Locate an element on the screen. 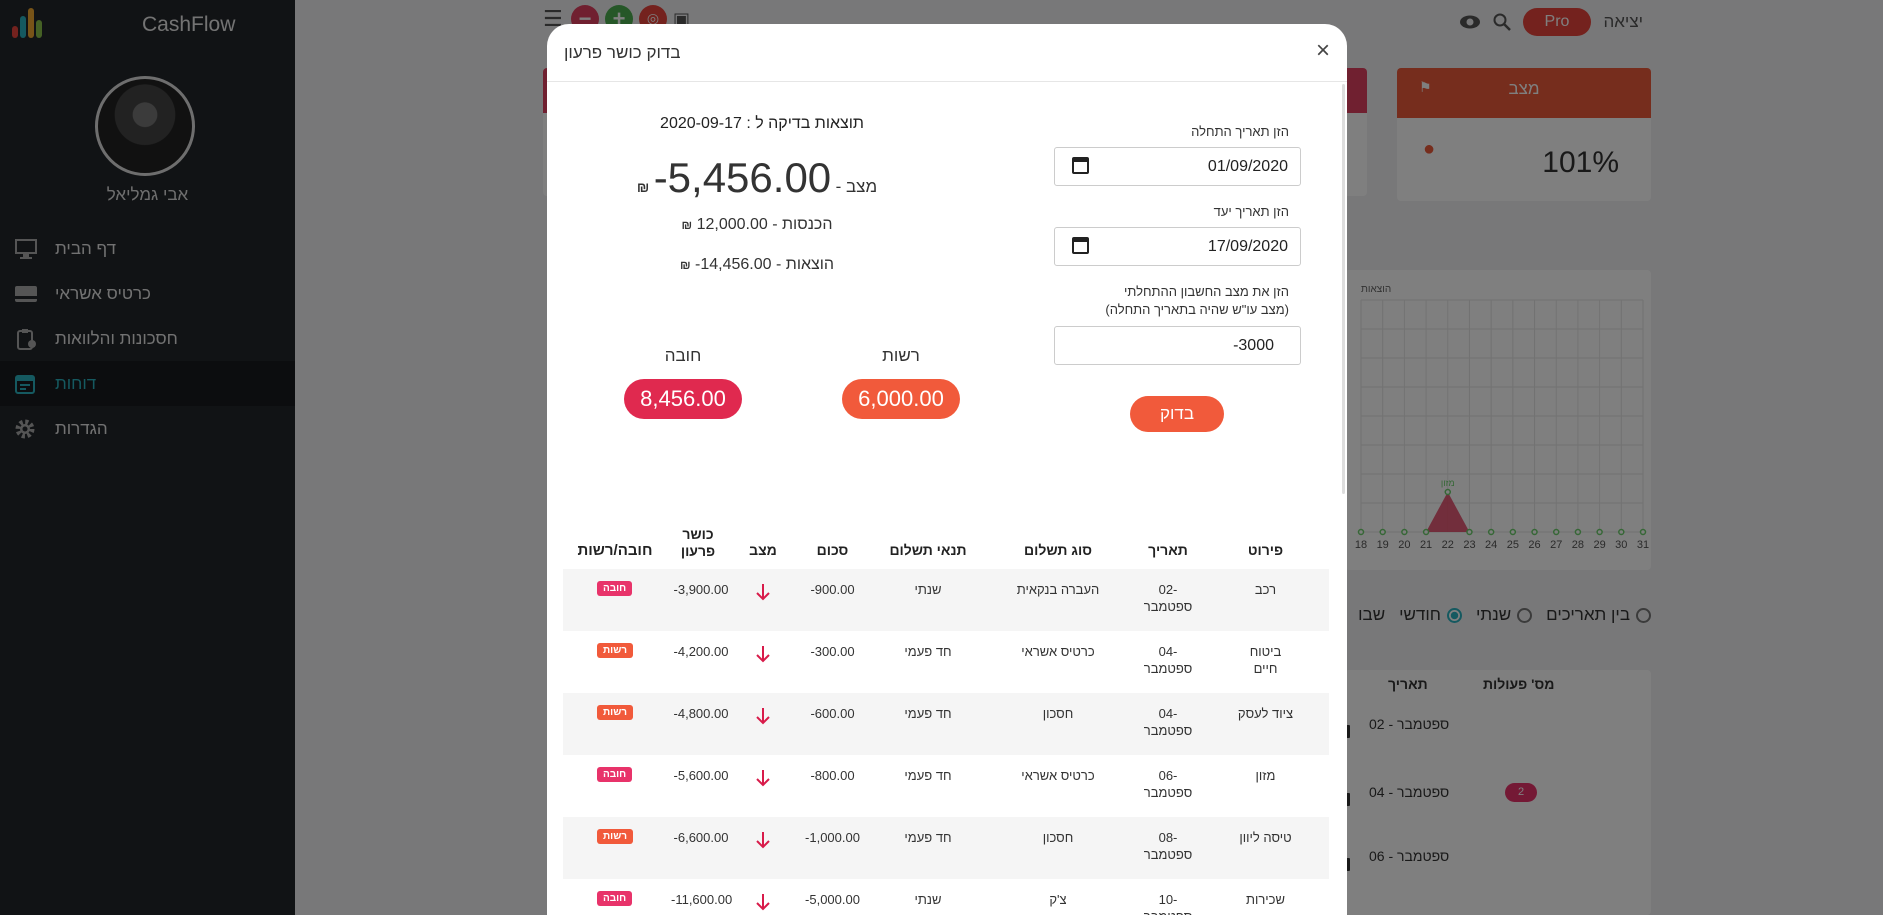  col-pay-type: סוג תשלום is located at coordinates (1058, 550).